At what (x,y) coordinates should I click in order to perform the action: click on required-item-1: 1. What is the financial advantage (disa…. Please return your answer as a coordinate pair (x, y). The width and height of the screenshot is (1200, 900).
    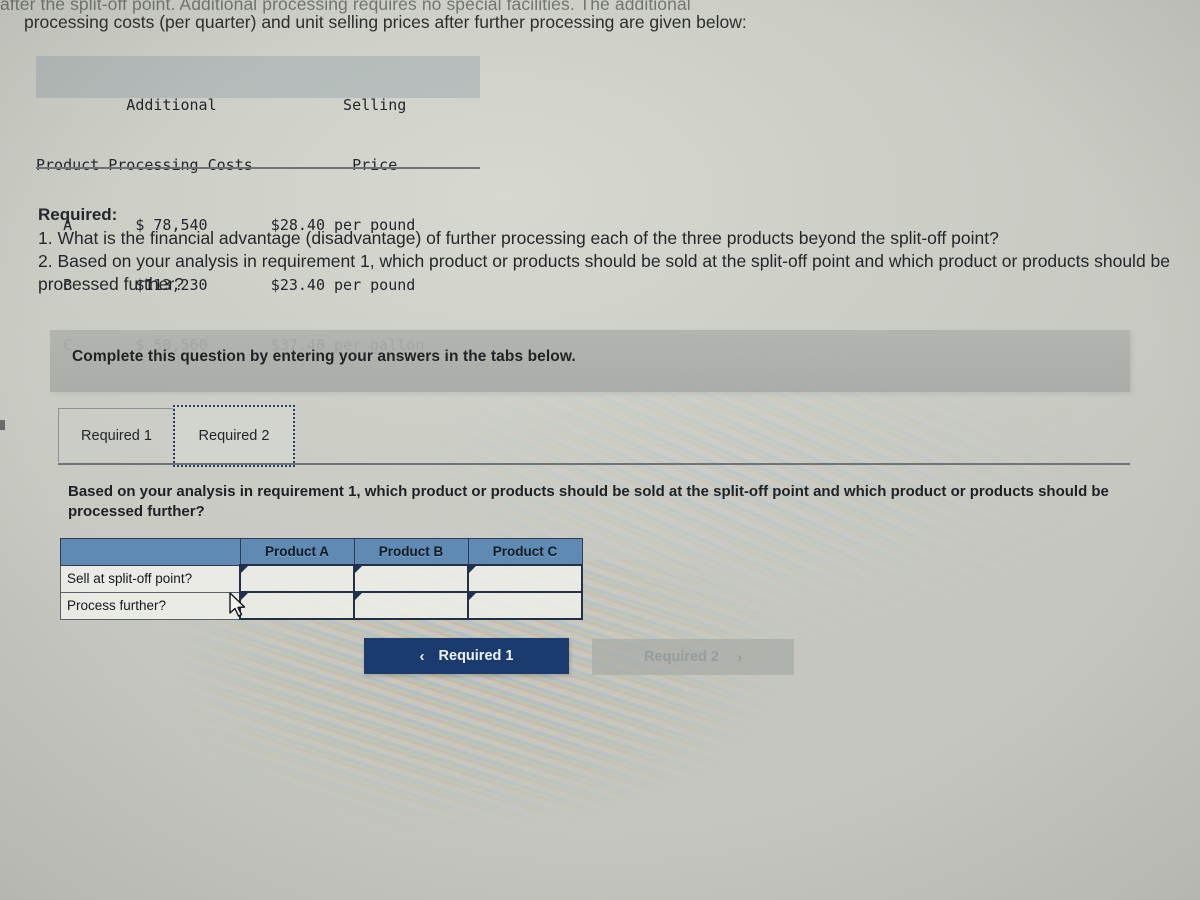
    Looking at the image, I should click on (518, 238).